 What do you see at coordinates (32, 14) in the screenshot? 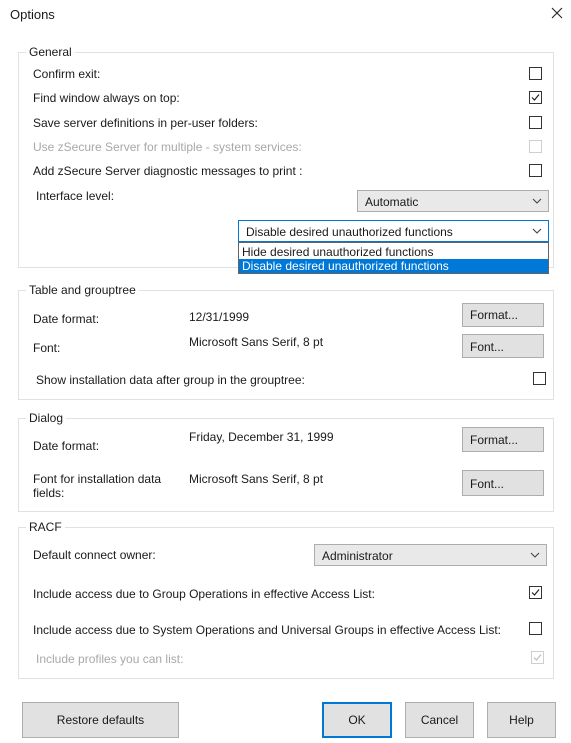
I see `window-title: Options` at bounding box center [32, 14].